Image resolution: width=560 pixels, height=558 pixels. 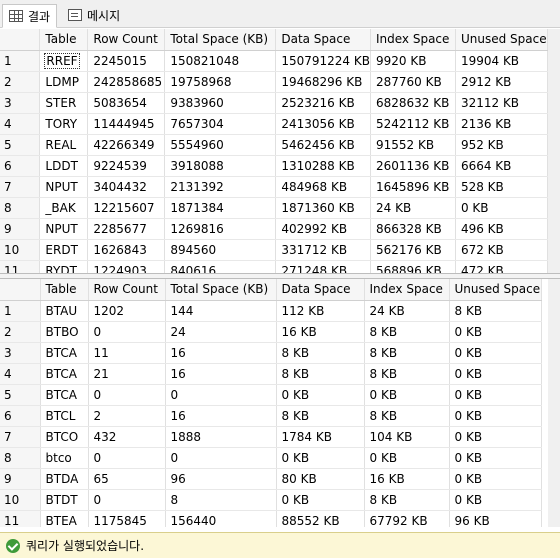 What do you see at coordinates (271, 518) in the screenshot?
I see `table-row: 11 BTEA 1175845 156440 88552 KB 67792 KB 96 KB` at bounding box center [271, 518].